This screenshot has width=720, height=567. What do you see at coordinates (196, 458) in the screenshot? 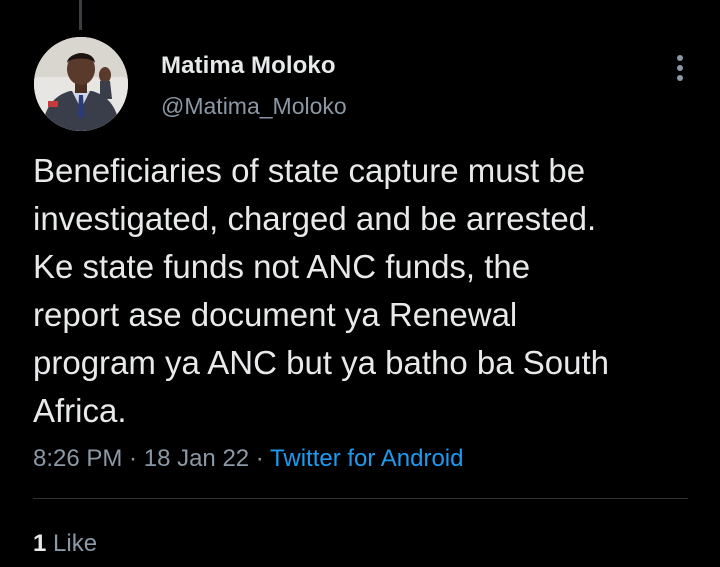
I see `tweet-date: 18 Jan 22` at bounding box center [196, 458].